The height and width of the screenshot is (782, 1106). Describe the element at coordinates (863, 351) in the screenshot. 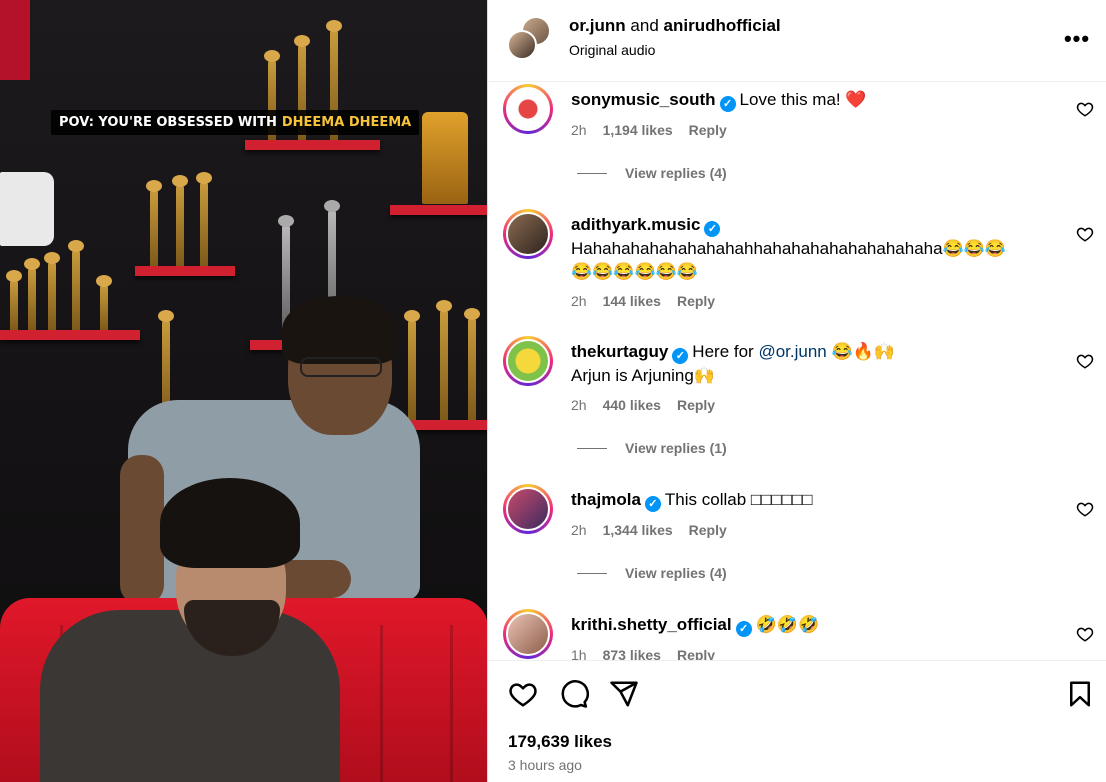

I see `comment-emoji: 😂🔥🙌` at that location.